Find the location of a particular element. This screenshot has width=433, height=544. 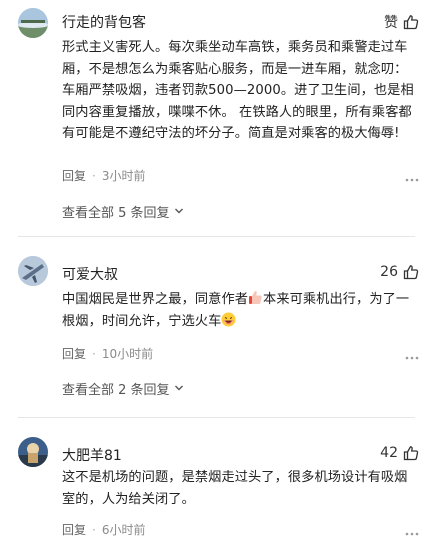

comment-meta: 回复 · 6小时前 is located at coordinates (103, 529).